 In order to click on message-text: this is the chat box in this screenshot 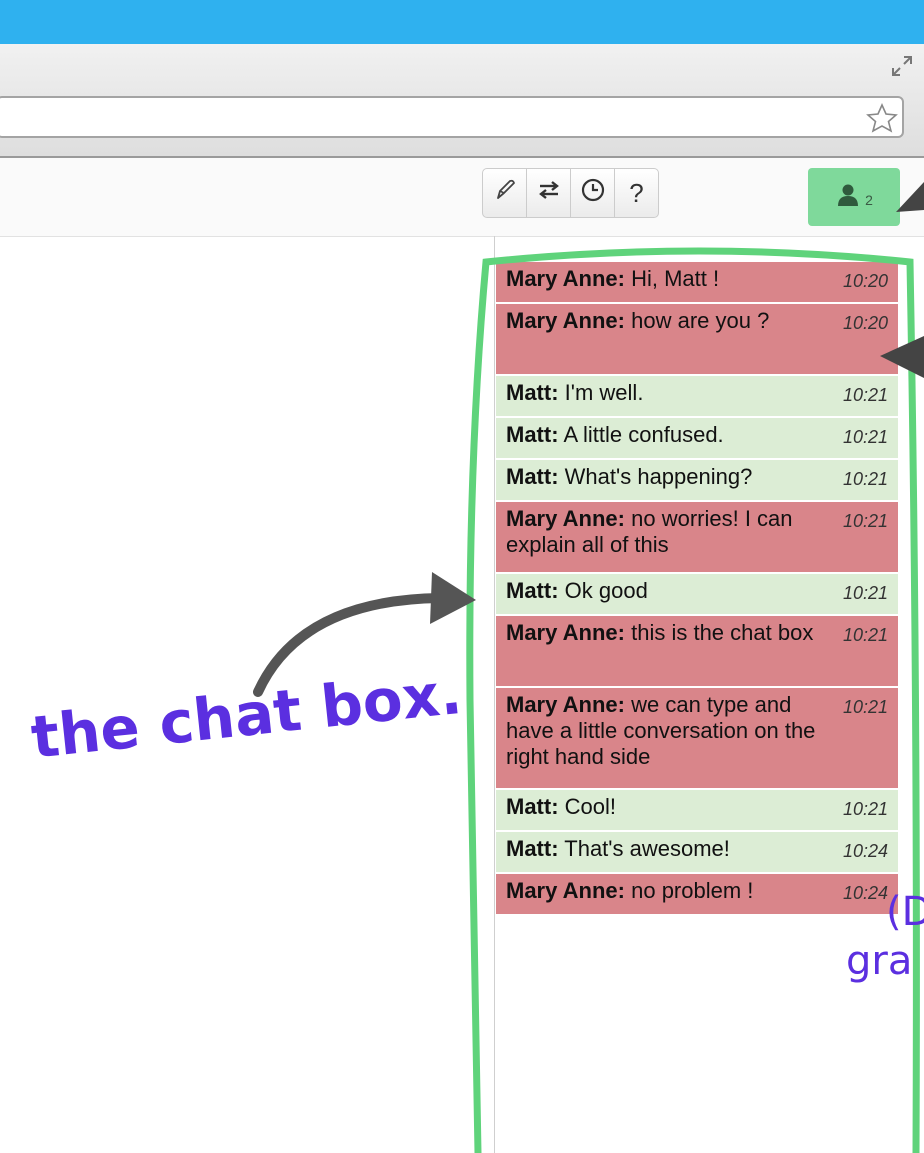, I will do `click(722, 632)`.